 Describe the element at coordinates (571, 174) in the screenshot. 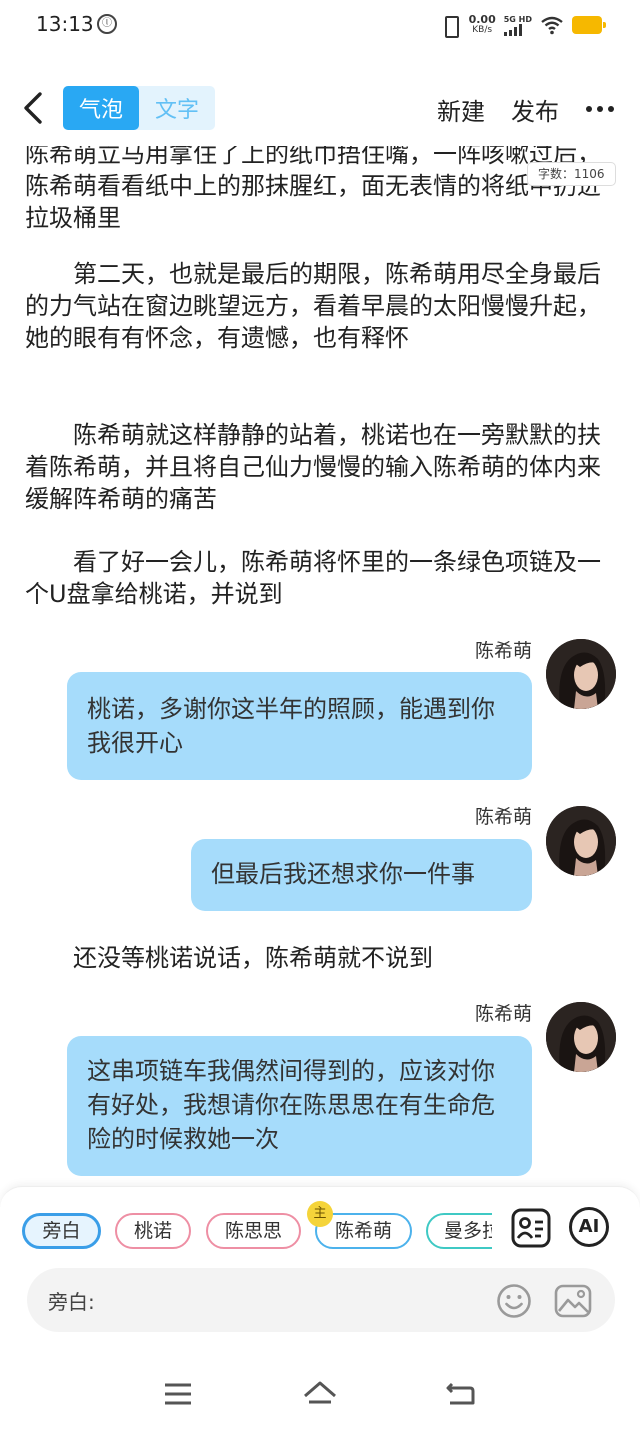

I see `word-count-badge: 字数：1106` at that location.